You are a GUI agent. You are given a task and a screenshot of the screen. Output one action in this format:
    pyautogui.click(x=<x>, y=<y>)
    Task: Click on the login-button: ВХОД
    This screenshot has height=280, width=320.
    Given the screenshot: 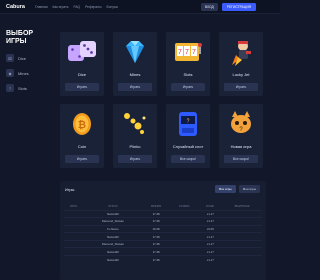 What is the action you would take?
    pyautogui.click(x=209, y=7)
    